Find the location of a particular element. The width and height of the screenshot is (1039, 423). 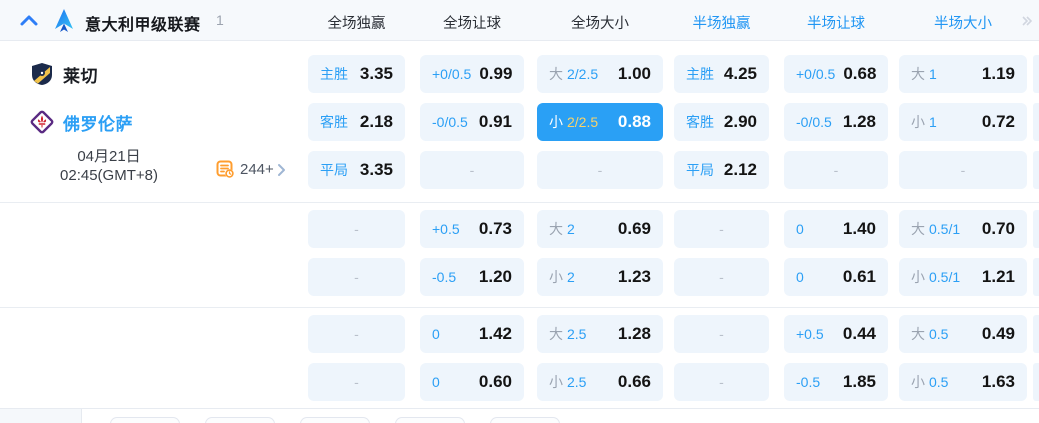

odds-label: 客胜 is located at coordinates (700, 122).